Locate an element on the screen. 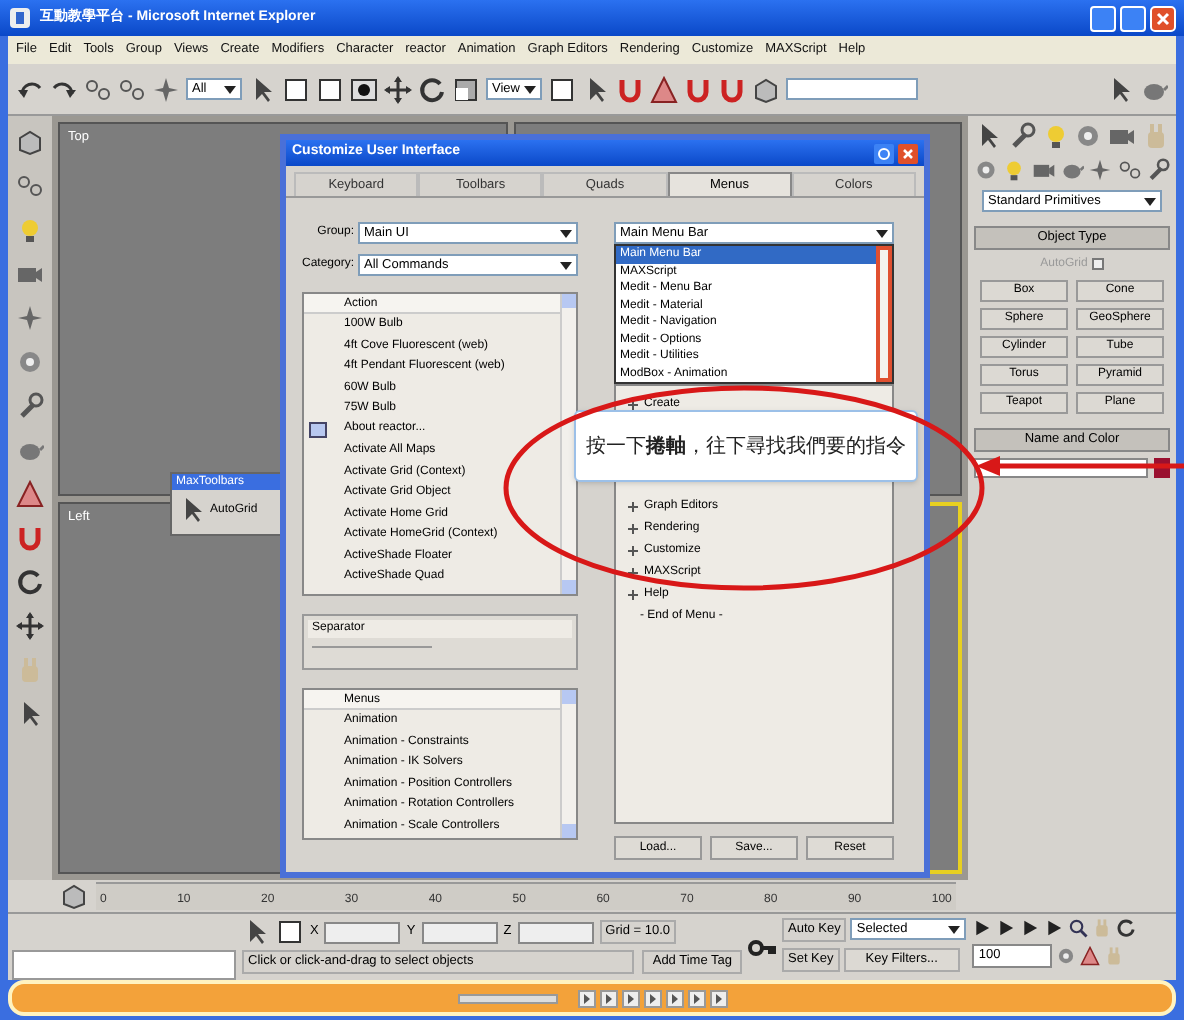 This screenshot has width=1184, height=1020. callout-text: 按一下捲軸，往下尋找我們要的指令 is located at coordinates (746, 447).